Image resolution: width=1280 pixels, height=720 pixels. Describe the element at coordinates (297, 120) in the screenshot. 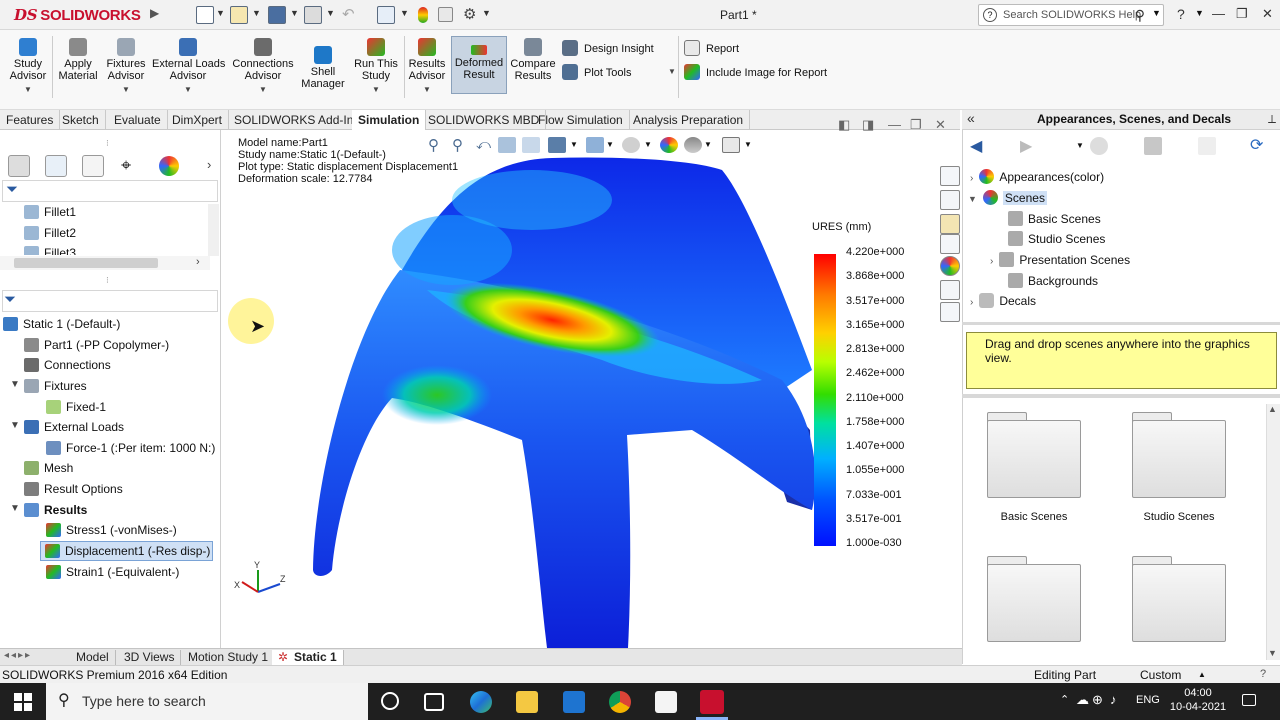

I see `tab-solidworks-add-ins: SOLIDWORKS Add-Ins` at that location.